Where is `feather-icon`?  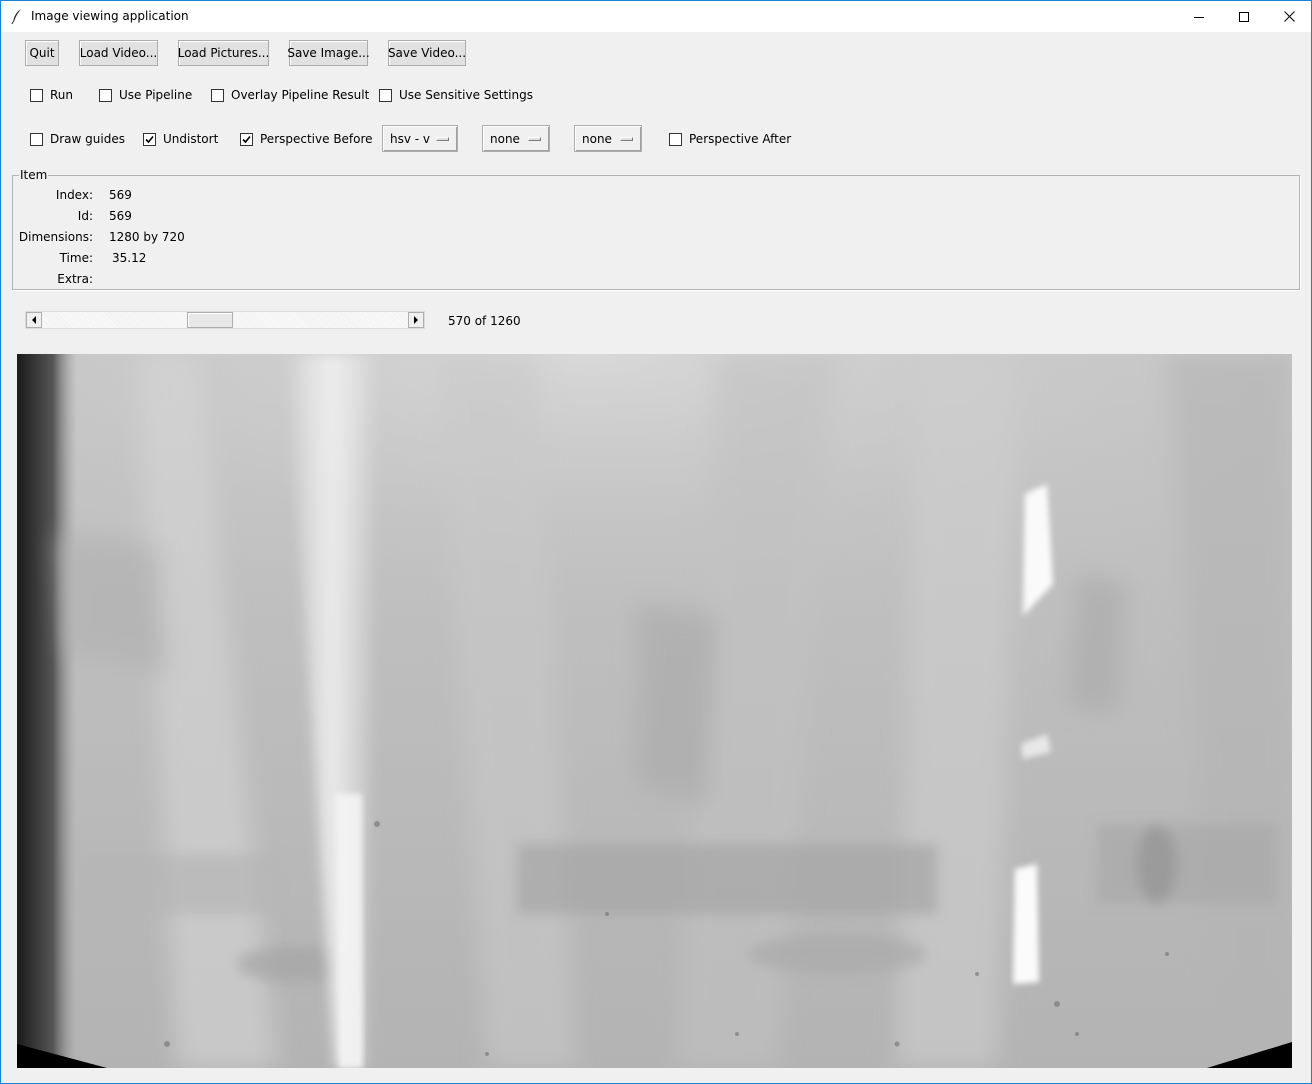
feather-icon is located at coordinates (17, 16).